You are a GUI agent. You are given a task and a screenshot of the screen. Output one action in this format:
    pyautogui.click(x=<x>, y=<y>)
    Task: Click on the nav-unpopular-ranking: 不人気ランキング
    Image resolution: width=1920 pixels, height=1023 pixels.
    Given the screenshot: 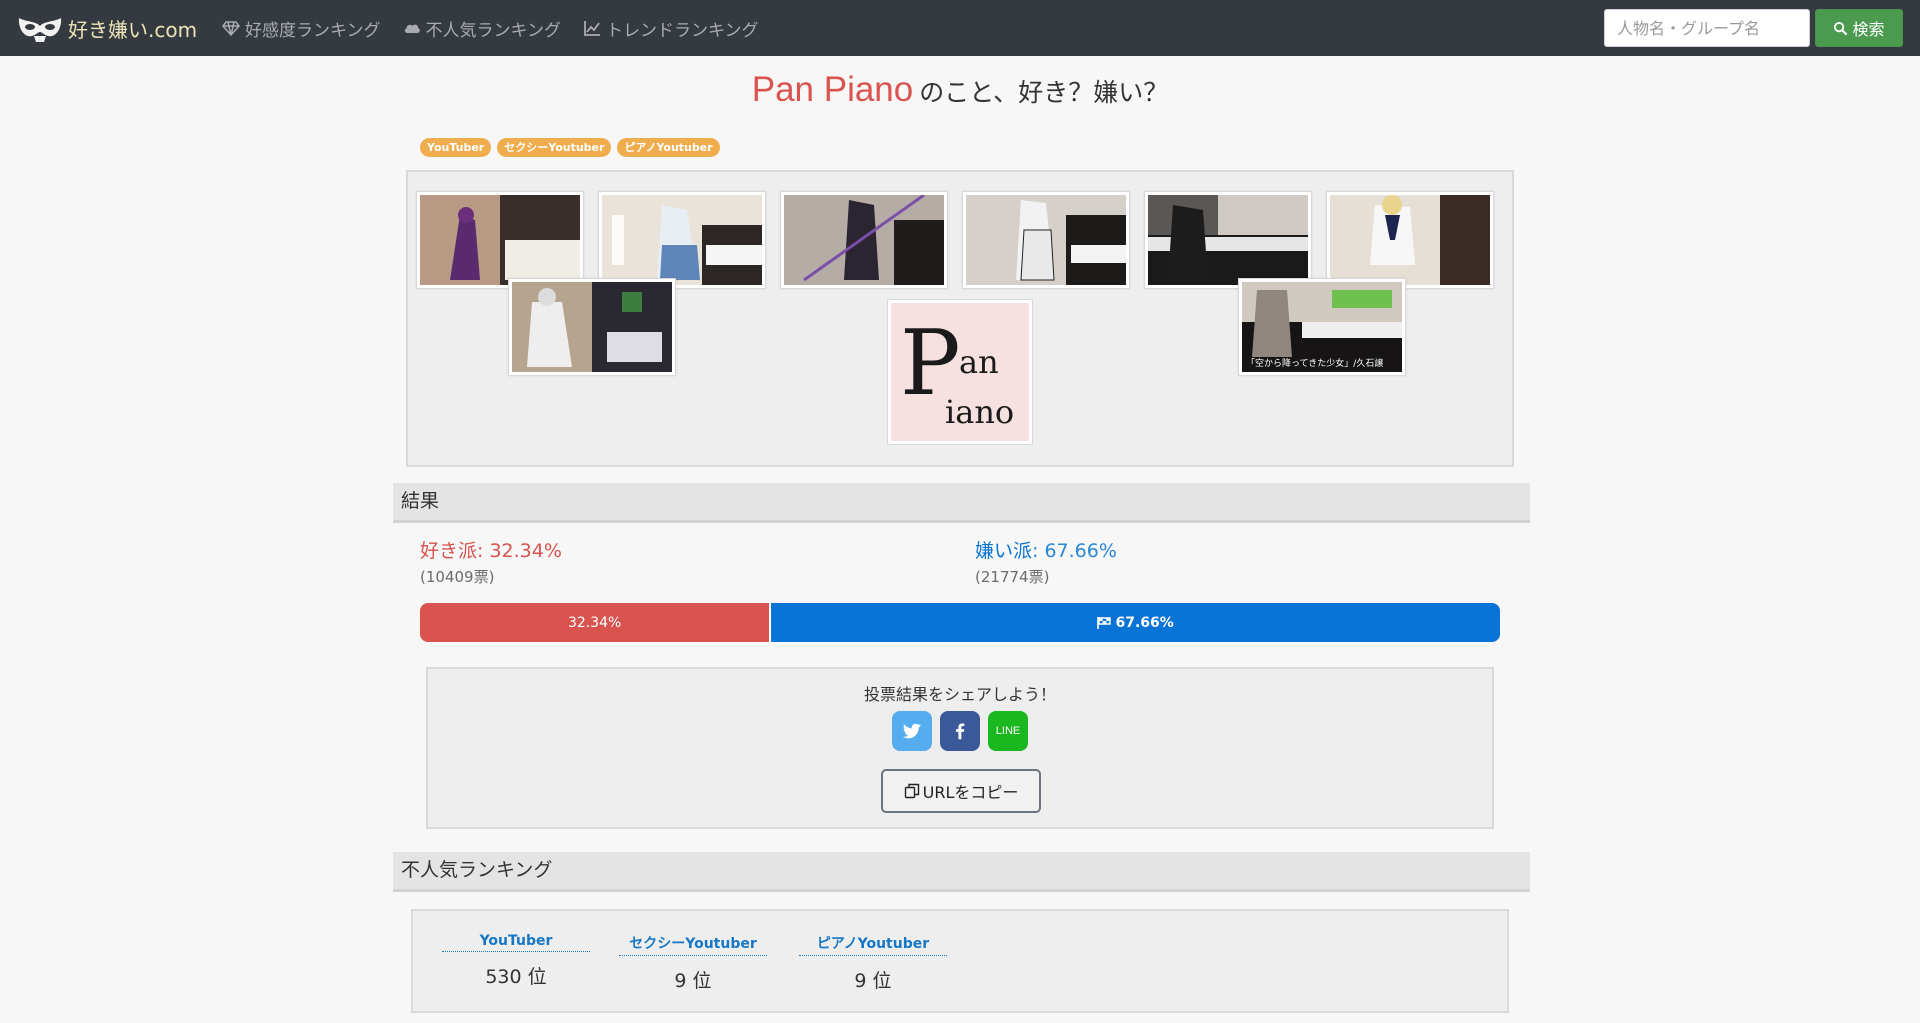 What is the action you would take?
    pyautogui.click(x=482, y=28)
    